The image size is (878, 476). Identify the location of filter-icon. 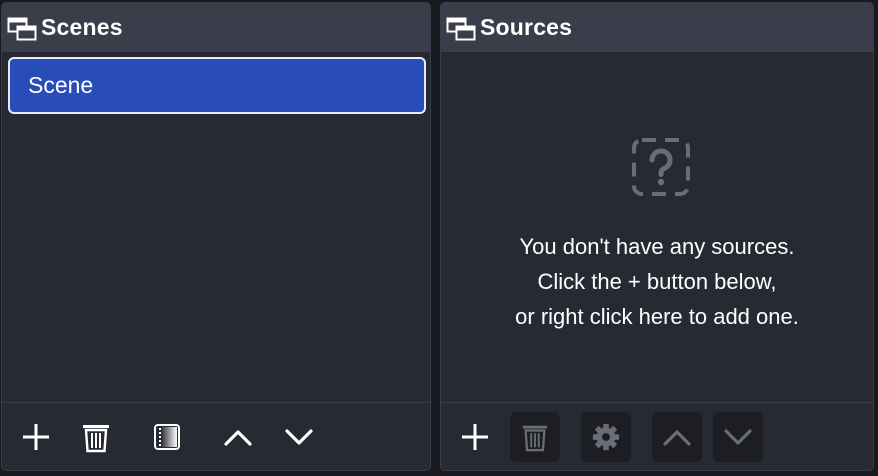
(167, 437).